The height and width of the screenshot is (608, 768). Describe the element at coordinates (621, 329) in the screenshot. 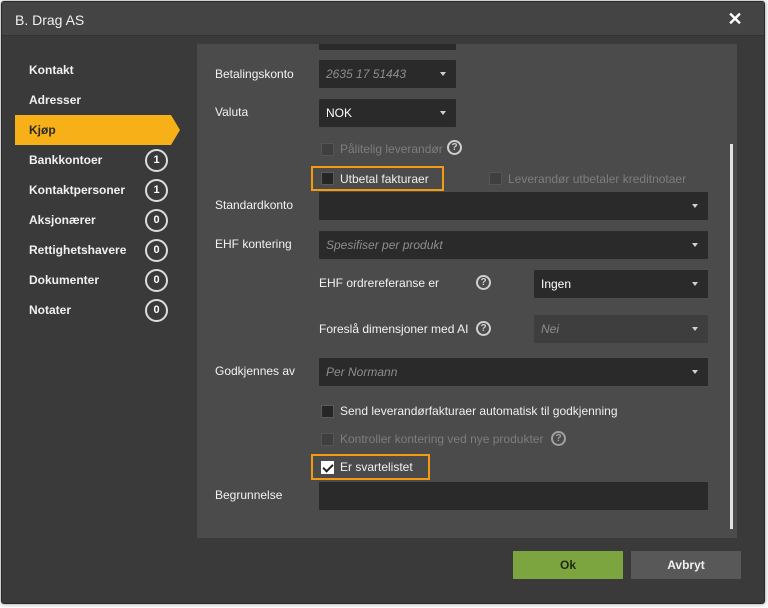

I see `foresla-dimensjoner-select: Nei` at that location.